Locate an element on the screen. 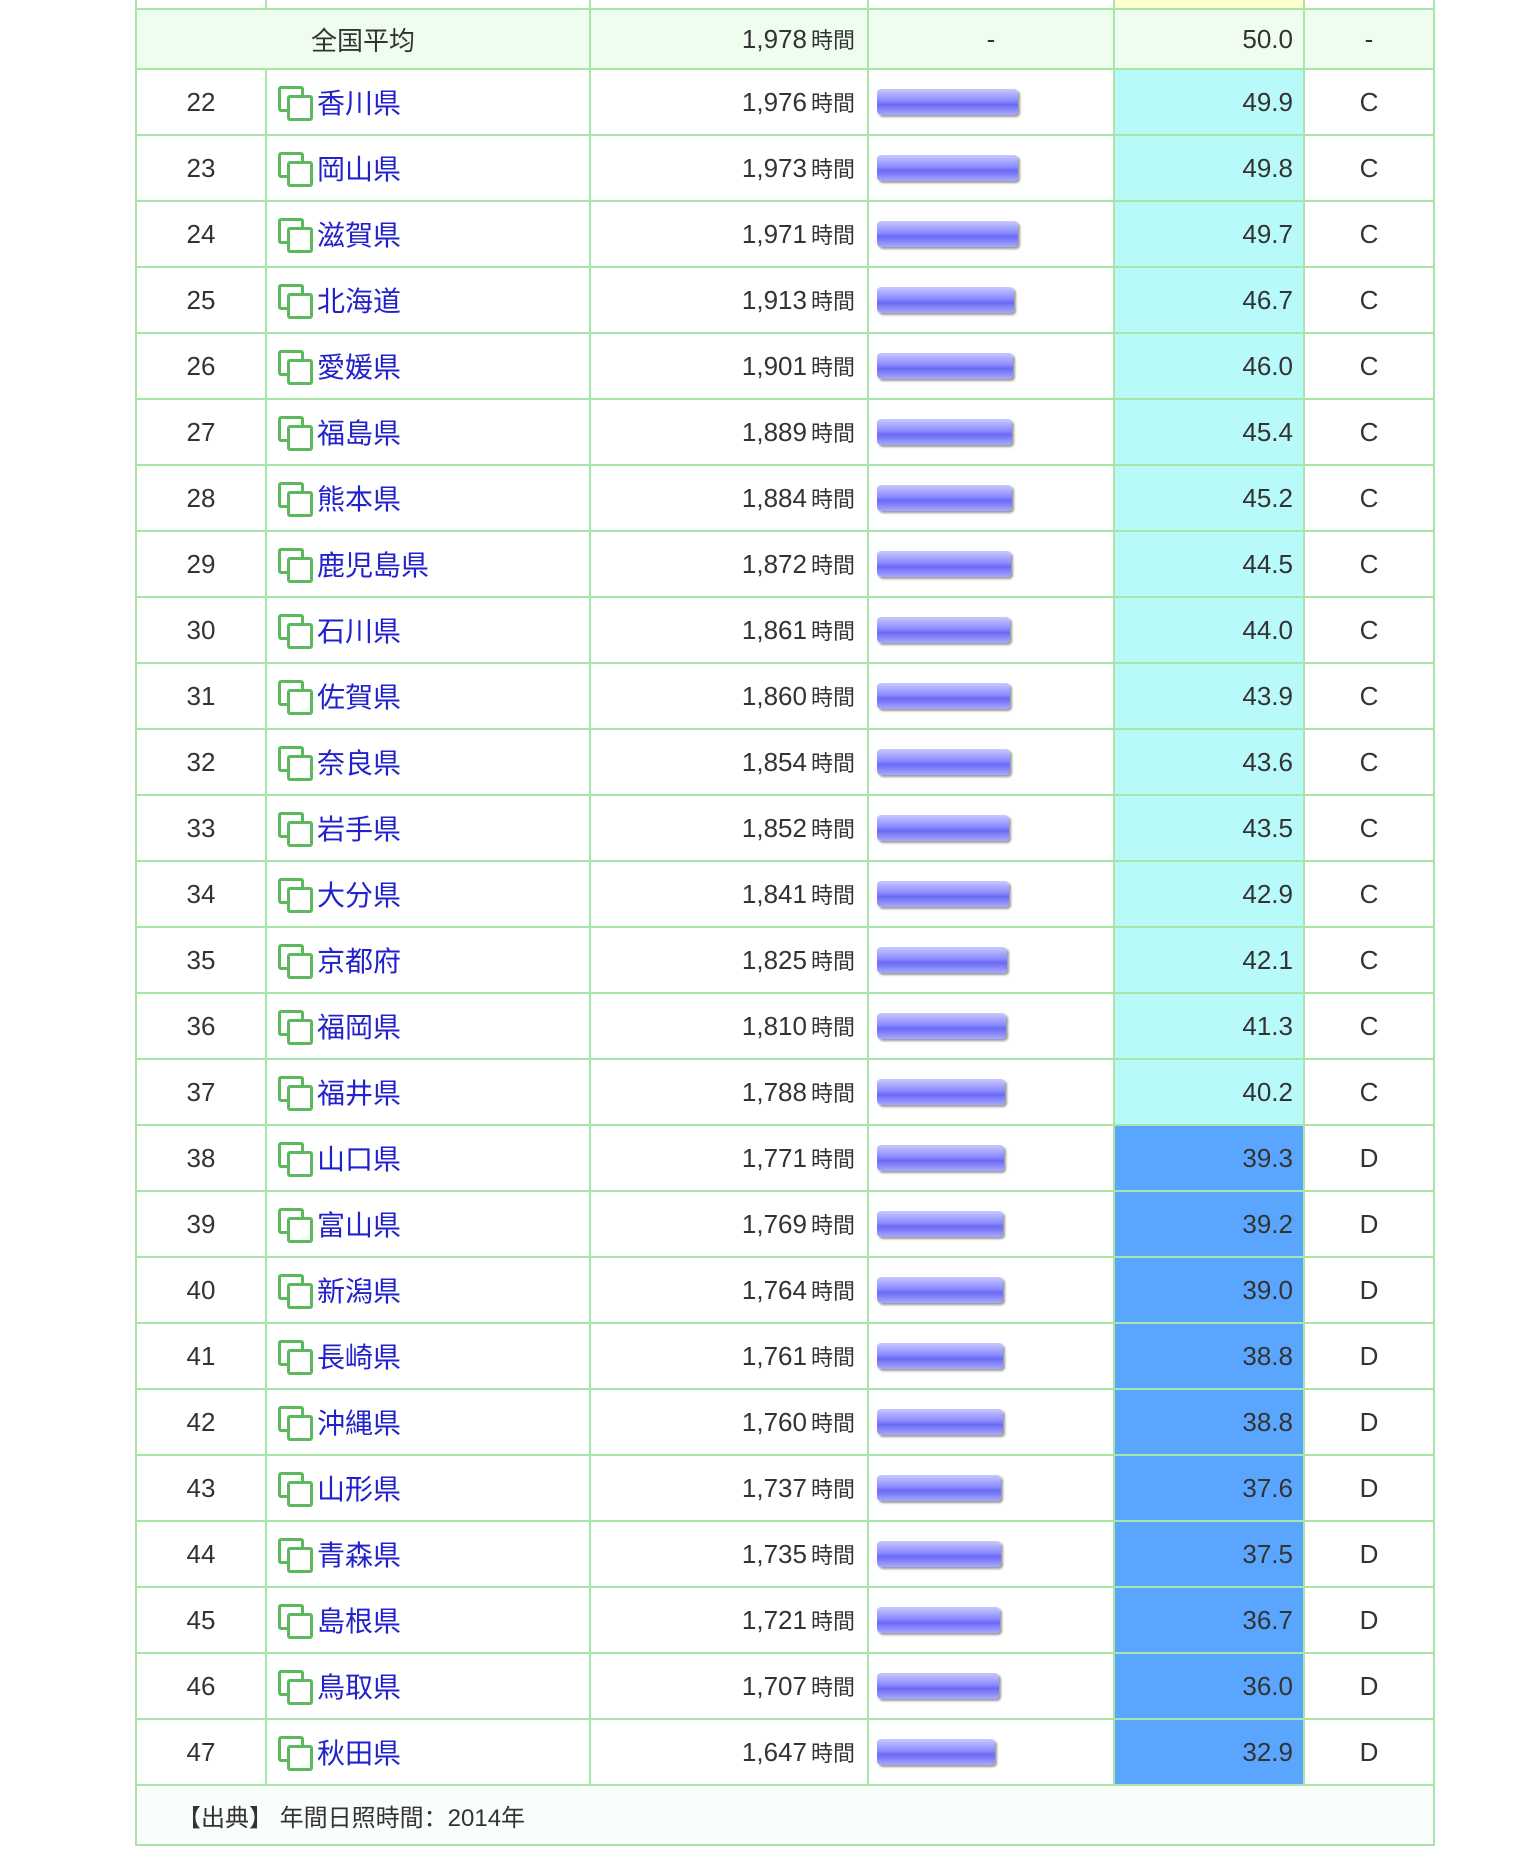 The width and height of the screenshot is (1536, 1860). deviation-cell: 37.5 is located at coordinates (1209, 1554).